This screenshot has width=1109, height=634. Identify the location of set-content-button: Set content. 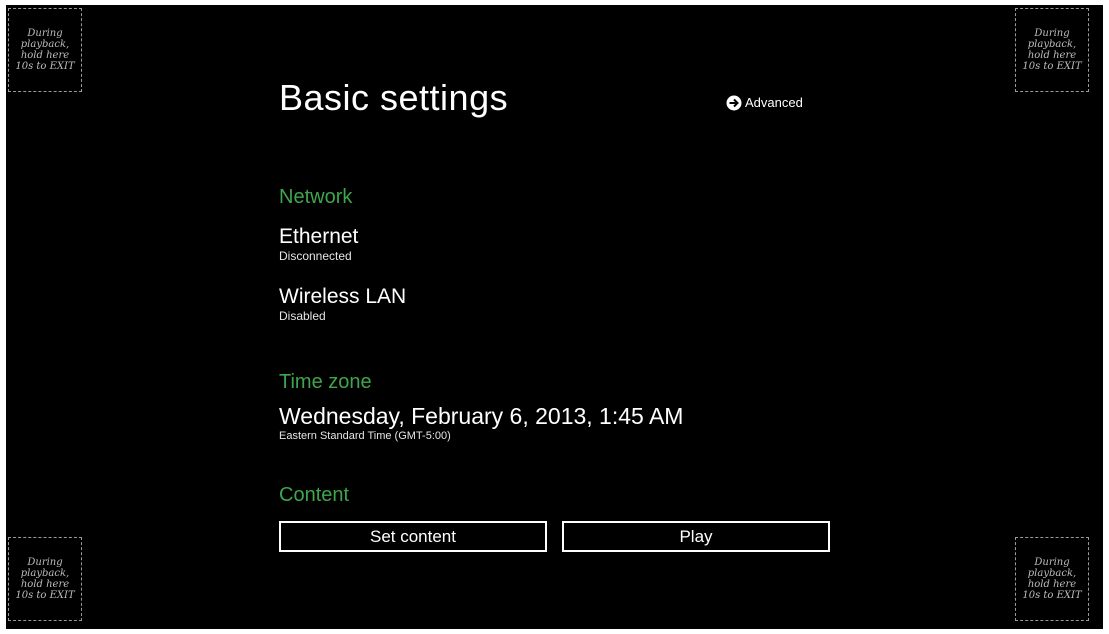
(413, 536).